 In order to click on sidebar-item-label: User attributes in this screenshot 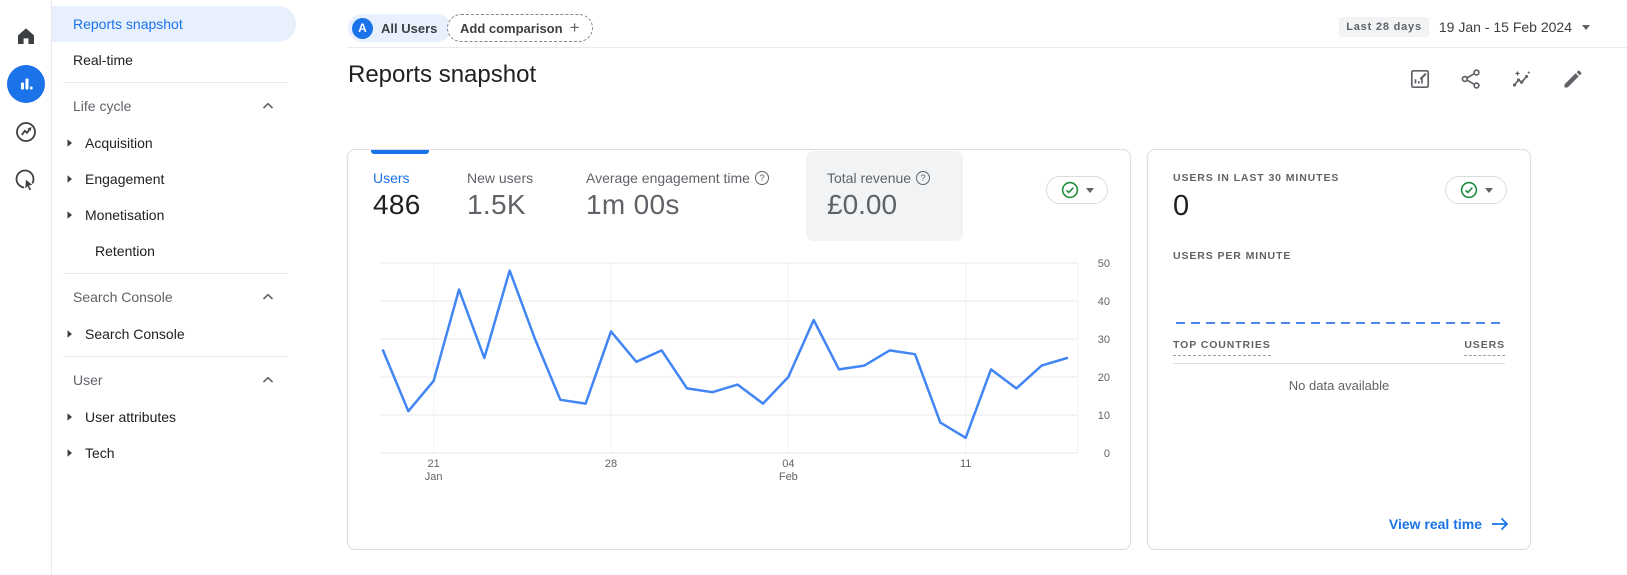, I will do `click(131, 417)`.